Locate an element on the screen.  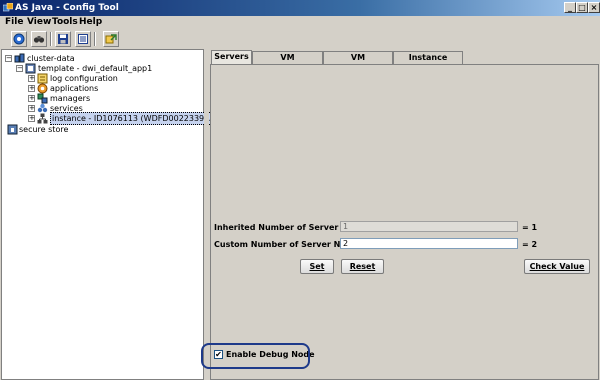
connect-icon is located at coordinates (19, 39).